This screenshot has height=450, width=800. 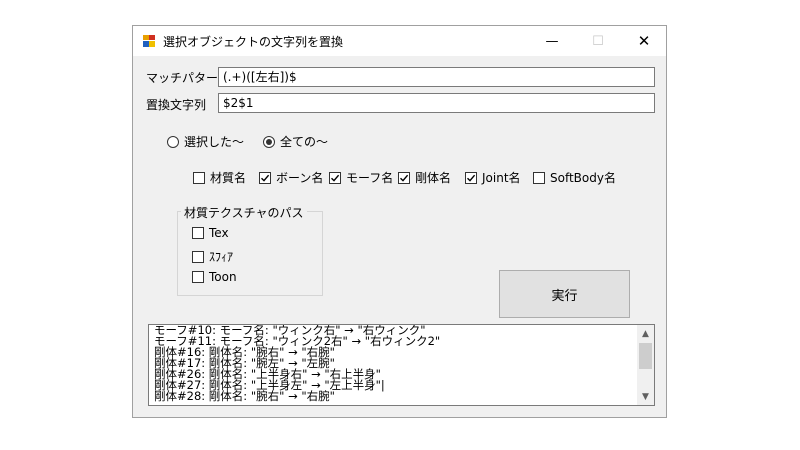 What do you see at coordinates (370, 178) in the screenshot?
I see `checkbox-label: モーフ名` at bounding box center [370, 178].